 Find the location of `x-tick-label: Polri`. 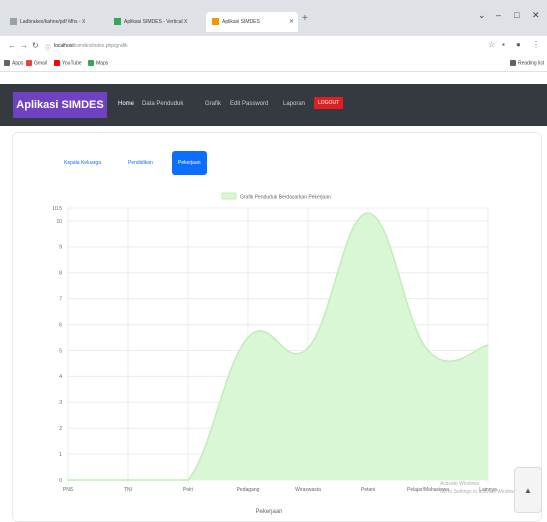

x-tick-label: Polri is located at coordinates (188, 490).